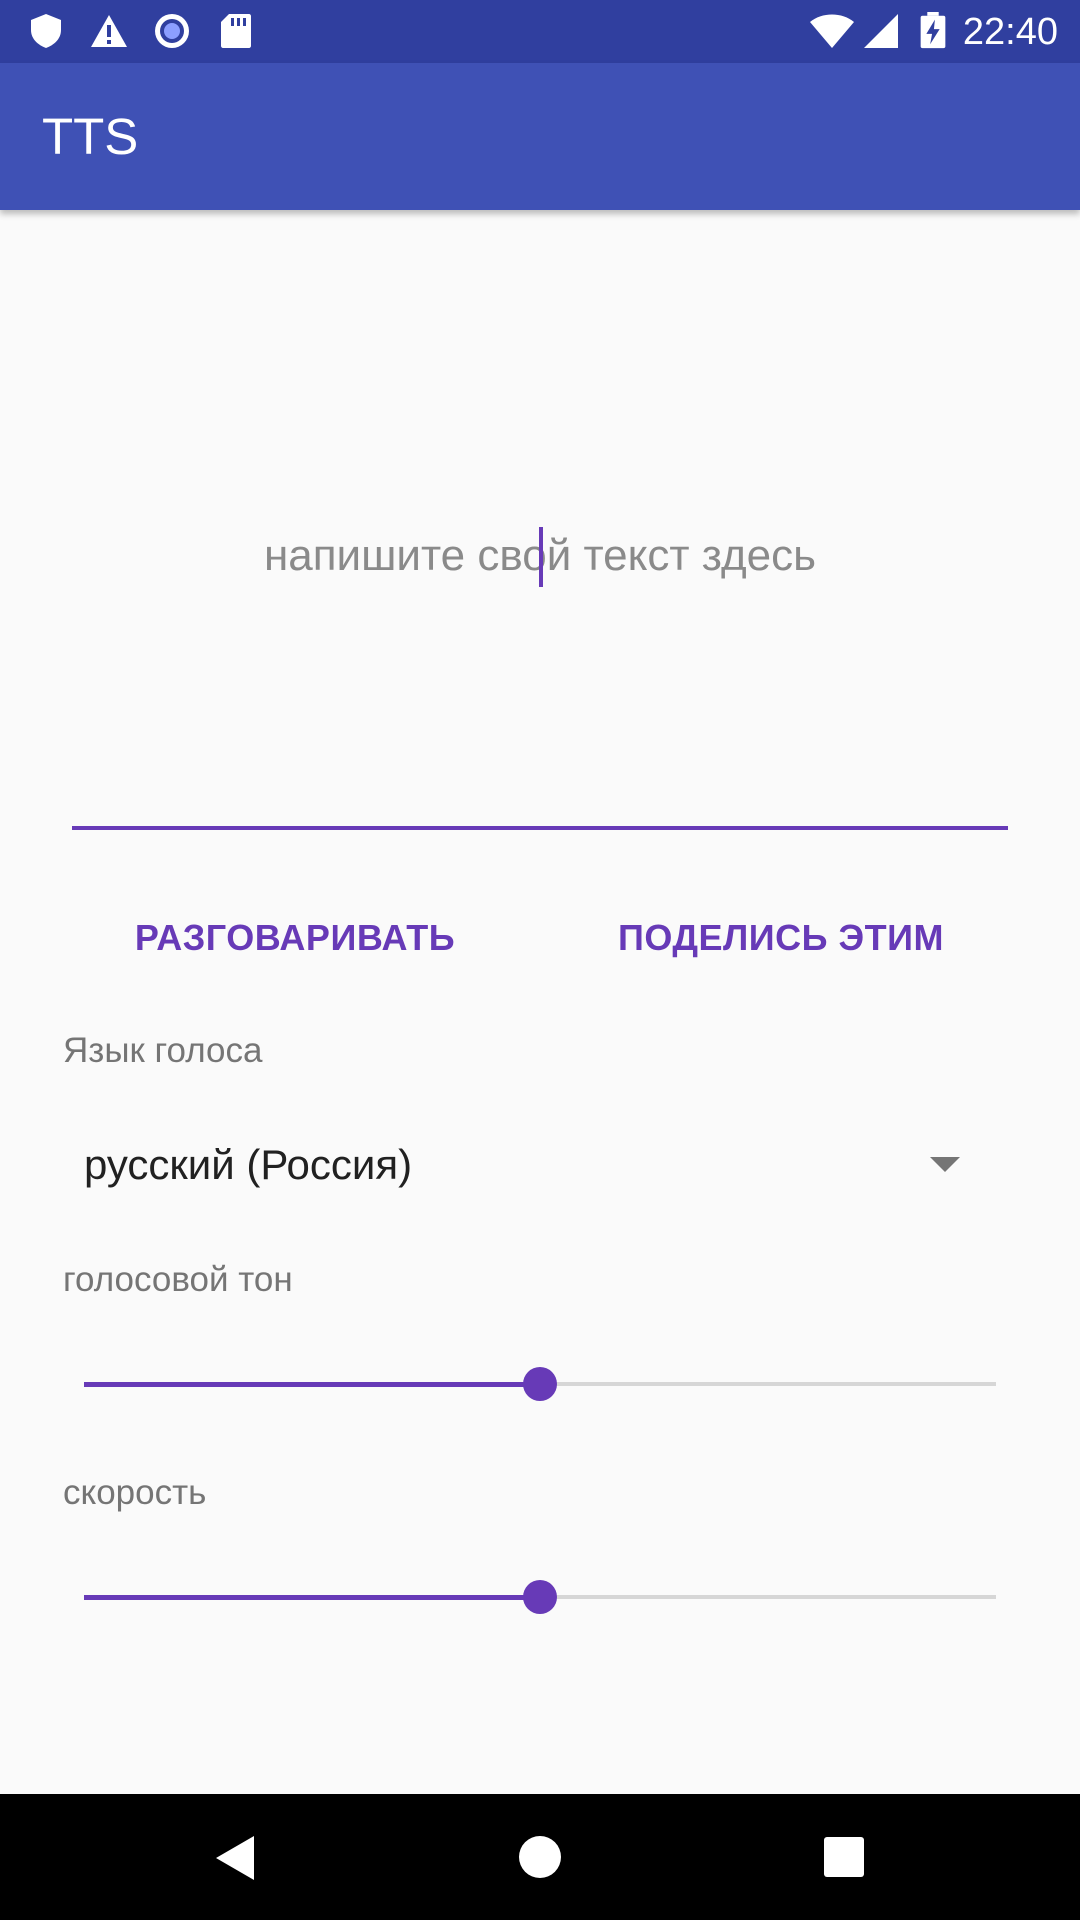 The height and width of the screenshot is (1920, 1080). Describe the element at coordinates (541, 557) in the screenshot. I see `text-caret` at that location.